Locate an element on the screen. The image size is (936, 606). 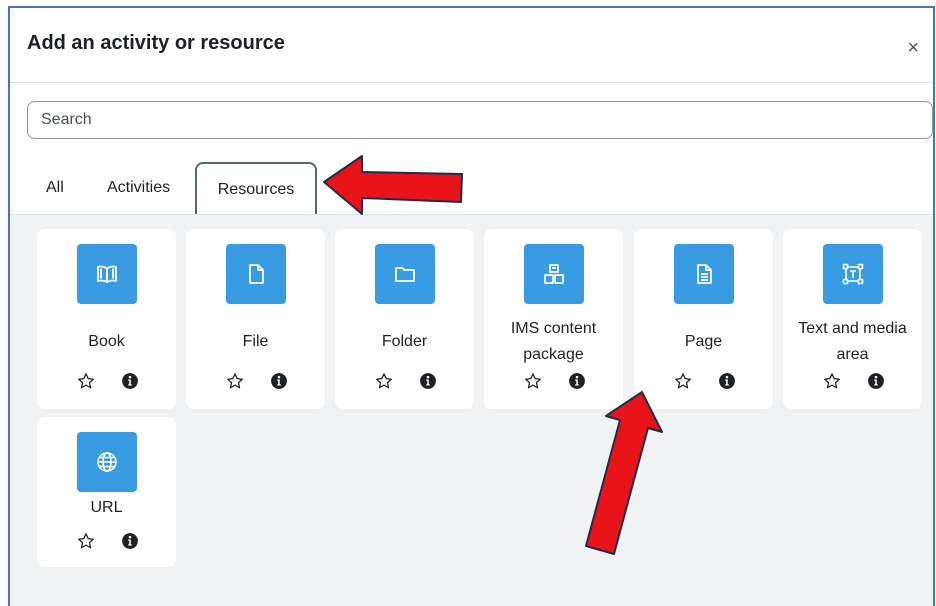
search-input is located at coordinates (480, 120).